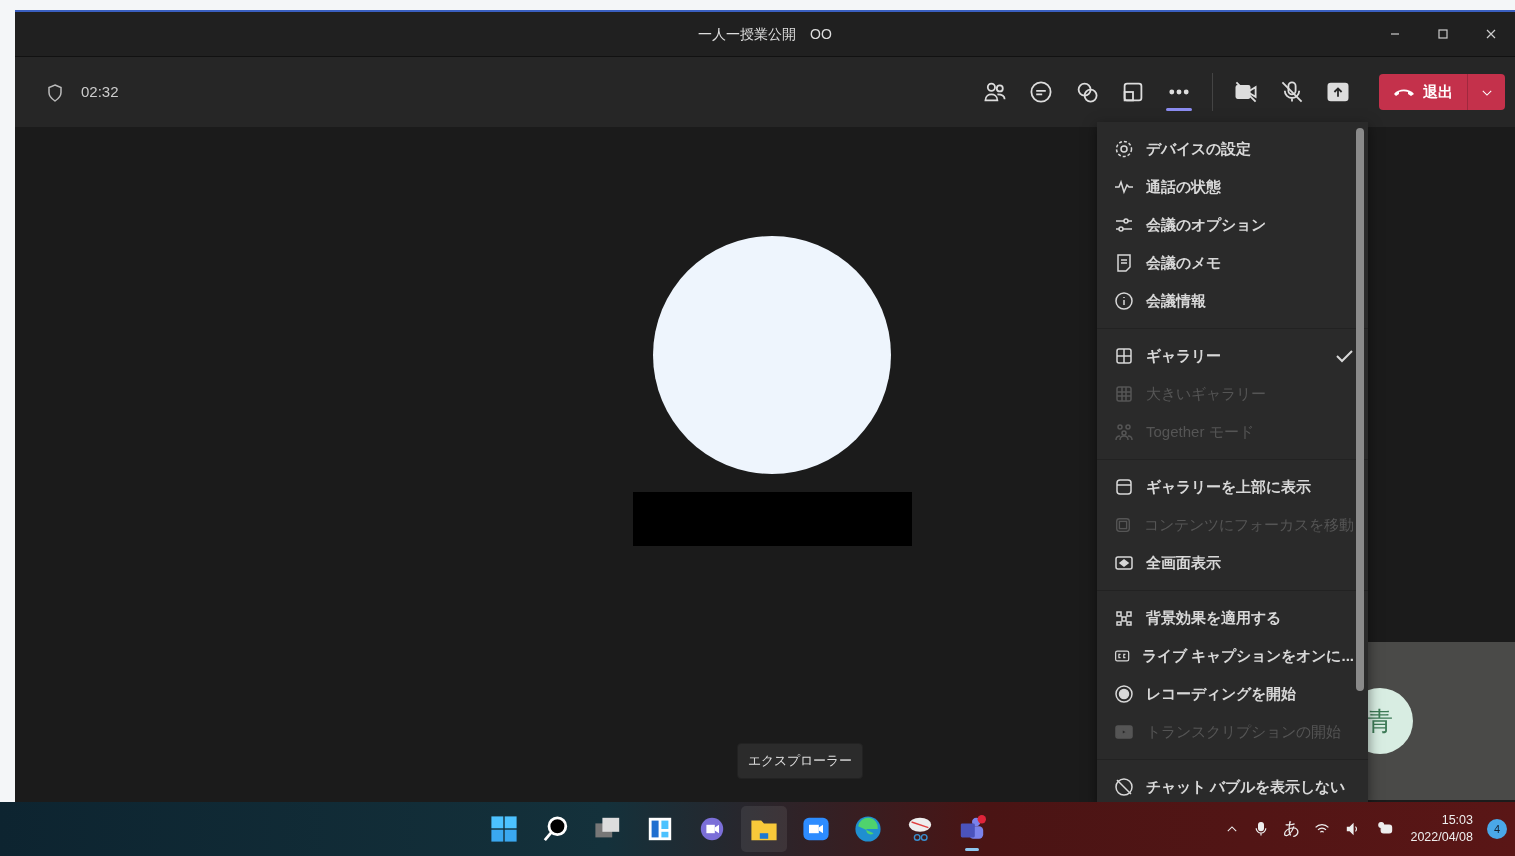 This screenshot has width=1515, height=856. Describe the element at coordinates (100, 91) in the screenshot. I see `call-timer: 02:32` at that location.